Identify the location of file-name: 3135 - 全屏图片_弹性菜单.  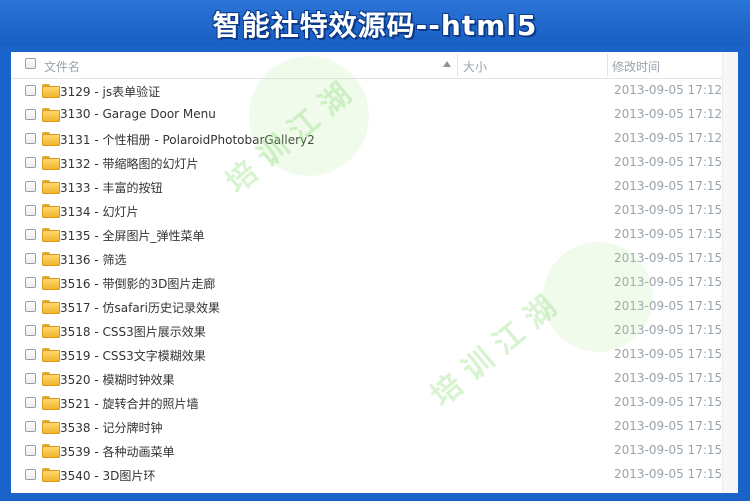
(132, 235).